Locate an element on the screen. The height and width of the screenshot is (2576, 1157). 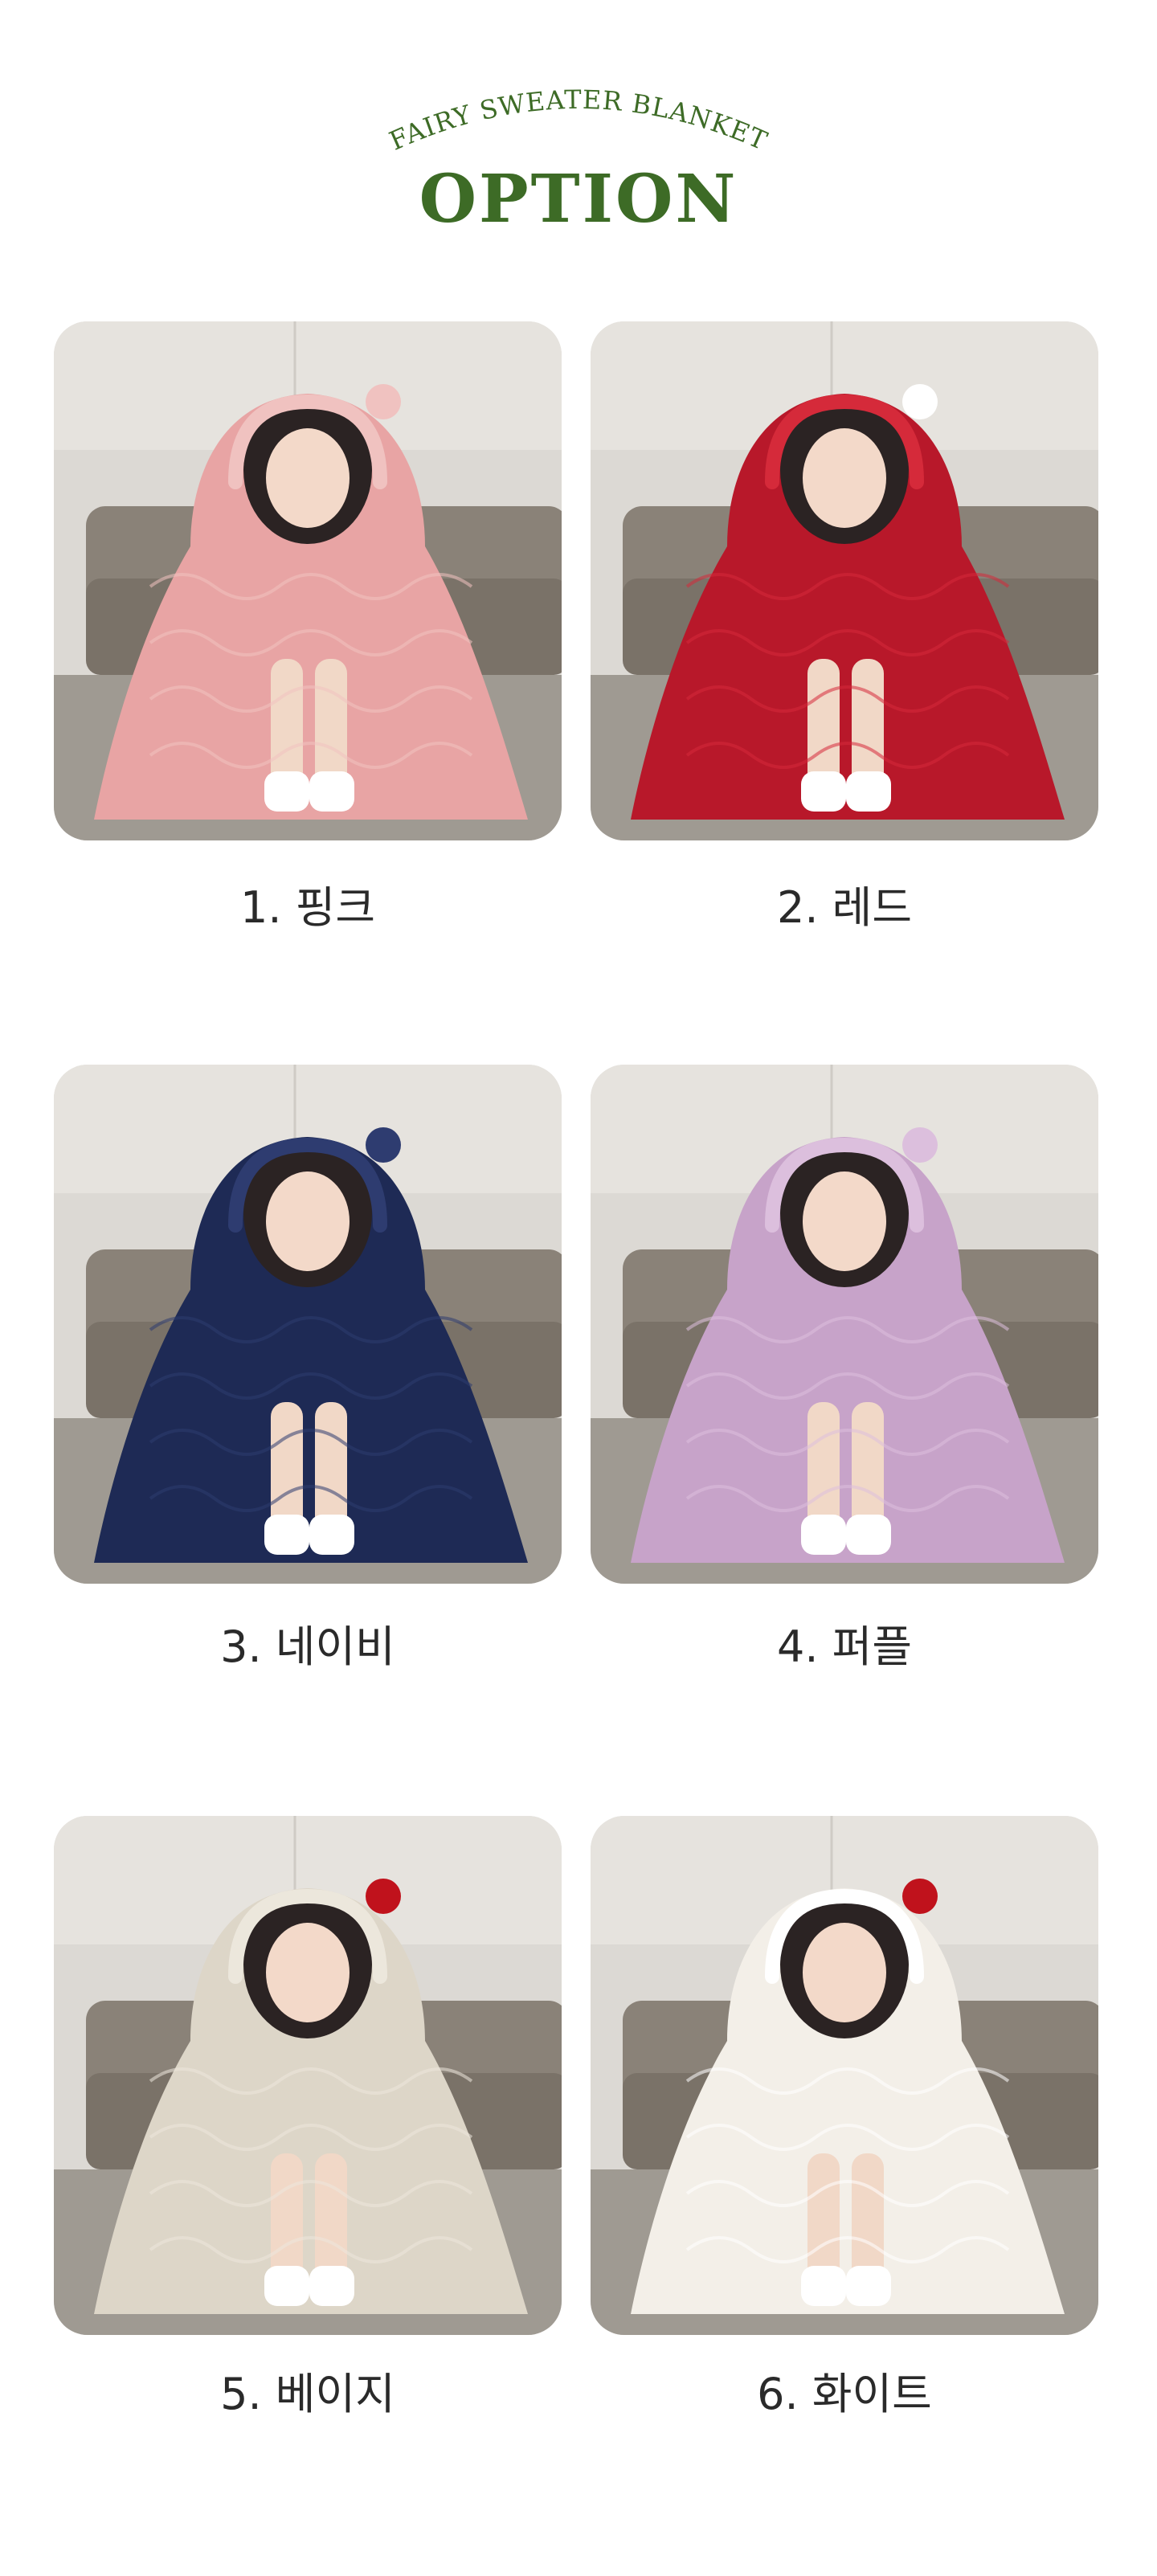
photo-beige is located at coordinates (308, 2075).